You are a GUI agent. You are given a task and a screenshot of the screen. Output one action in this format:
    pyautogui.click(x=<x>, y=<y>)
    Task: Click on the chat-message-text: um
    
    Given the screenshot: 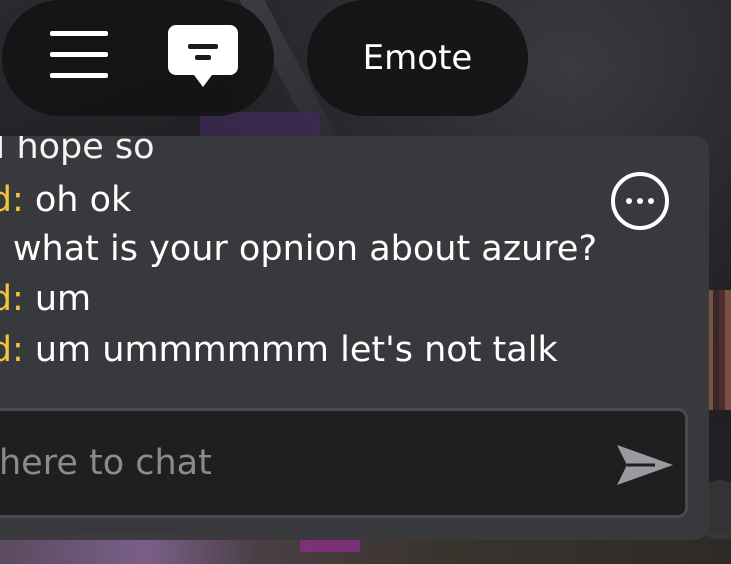 What is the action you would take?
    pyautogui.click(x=57, y=299)
    